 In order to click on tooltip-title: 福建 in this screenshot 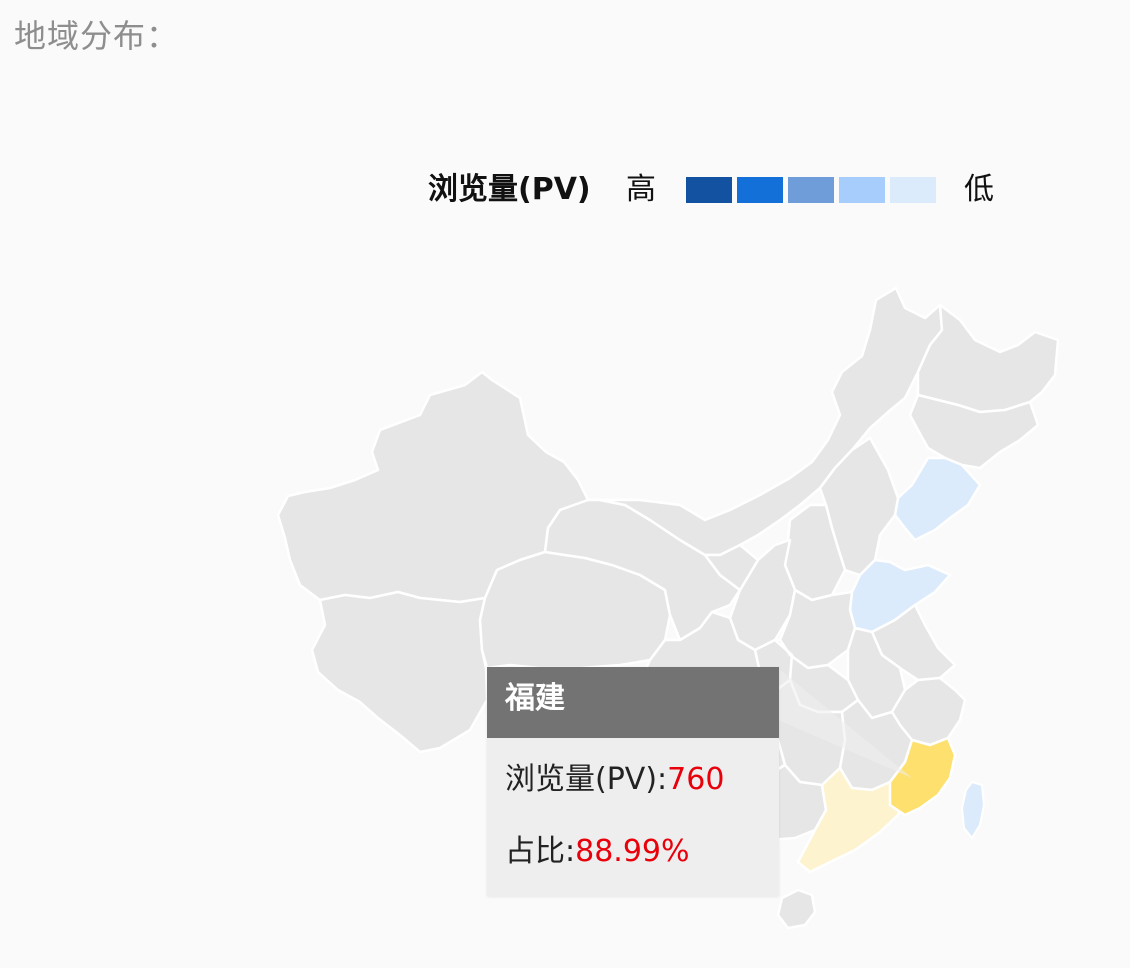, I will do `click(633, 702)`.